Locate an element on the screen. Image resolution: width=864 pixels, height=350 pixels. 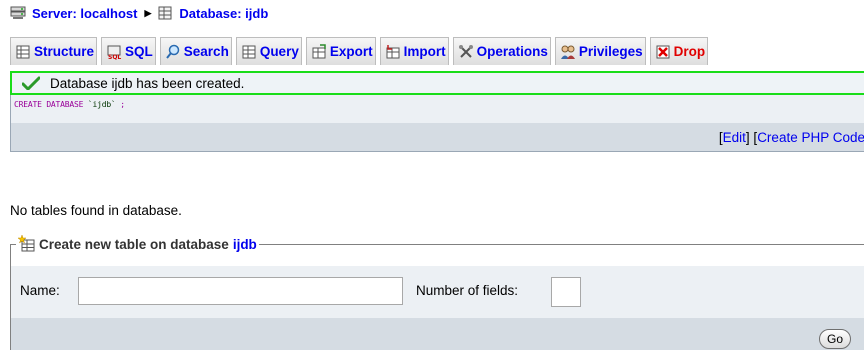
tab-import-label: Import is located at coordinates (424, 51).